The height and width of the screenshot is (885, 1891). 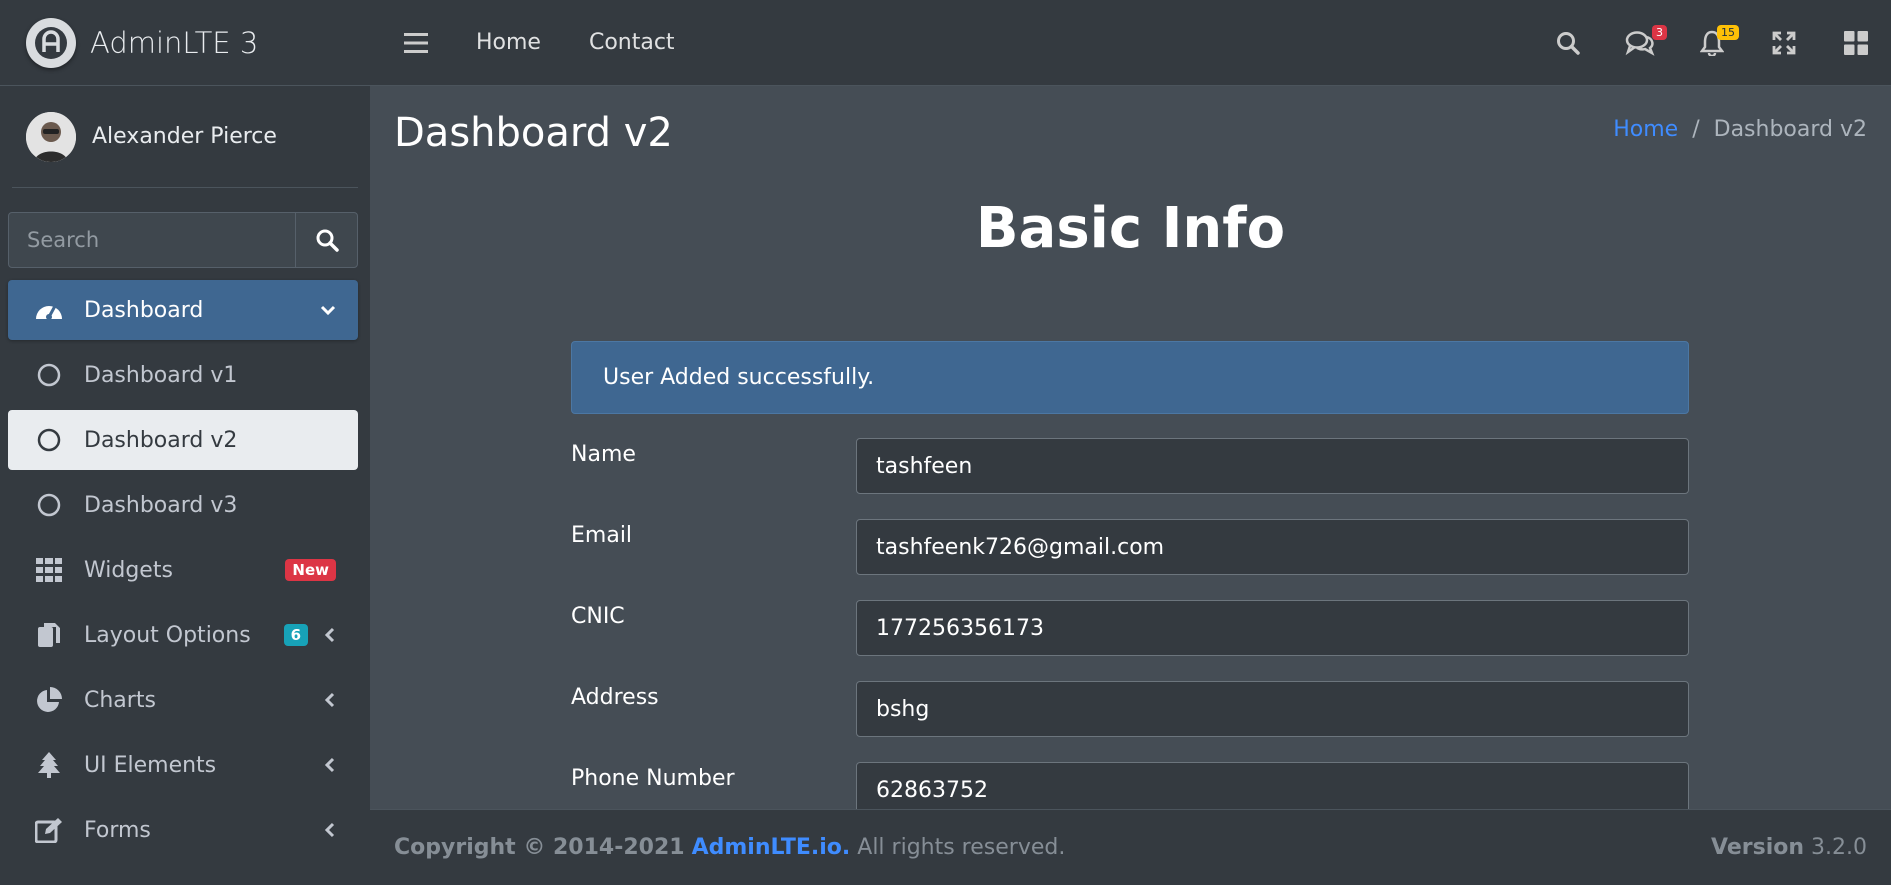 I want to click on user-name: Alexander Pierce, so click(x=184, y=136).